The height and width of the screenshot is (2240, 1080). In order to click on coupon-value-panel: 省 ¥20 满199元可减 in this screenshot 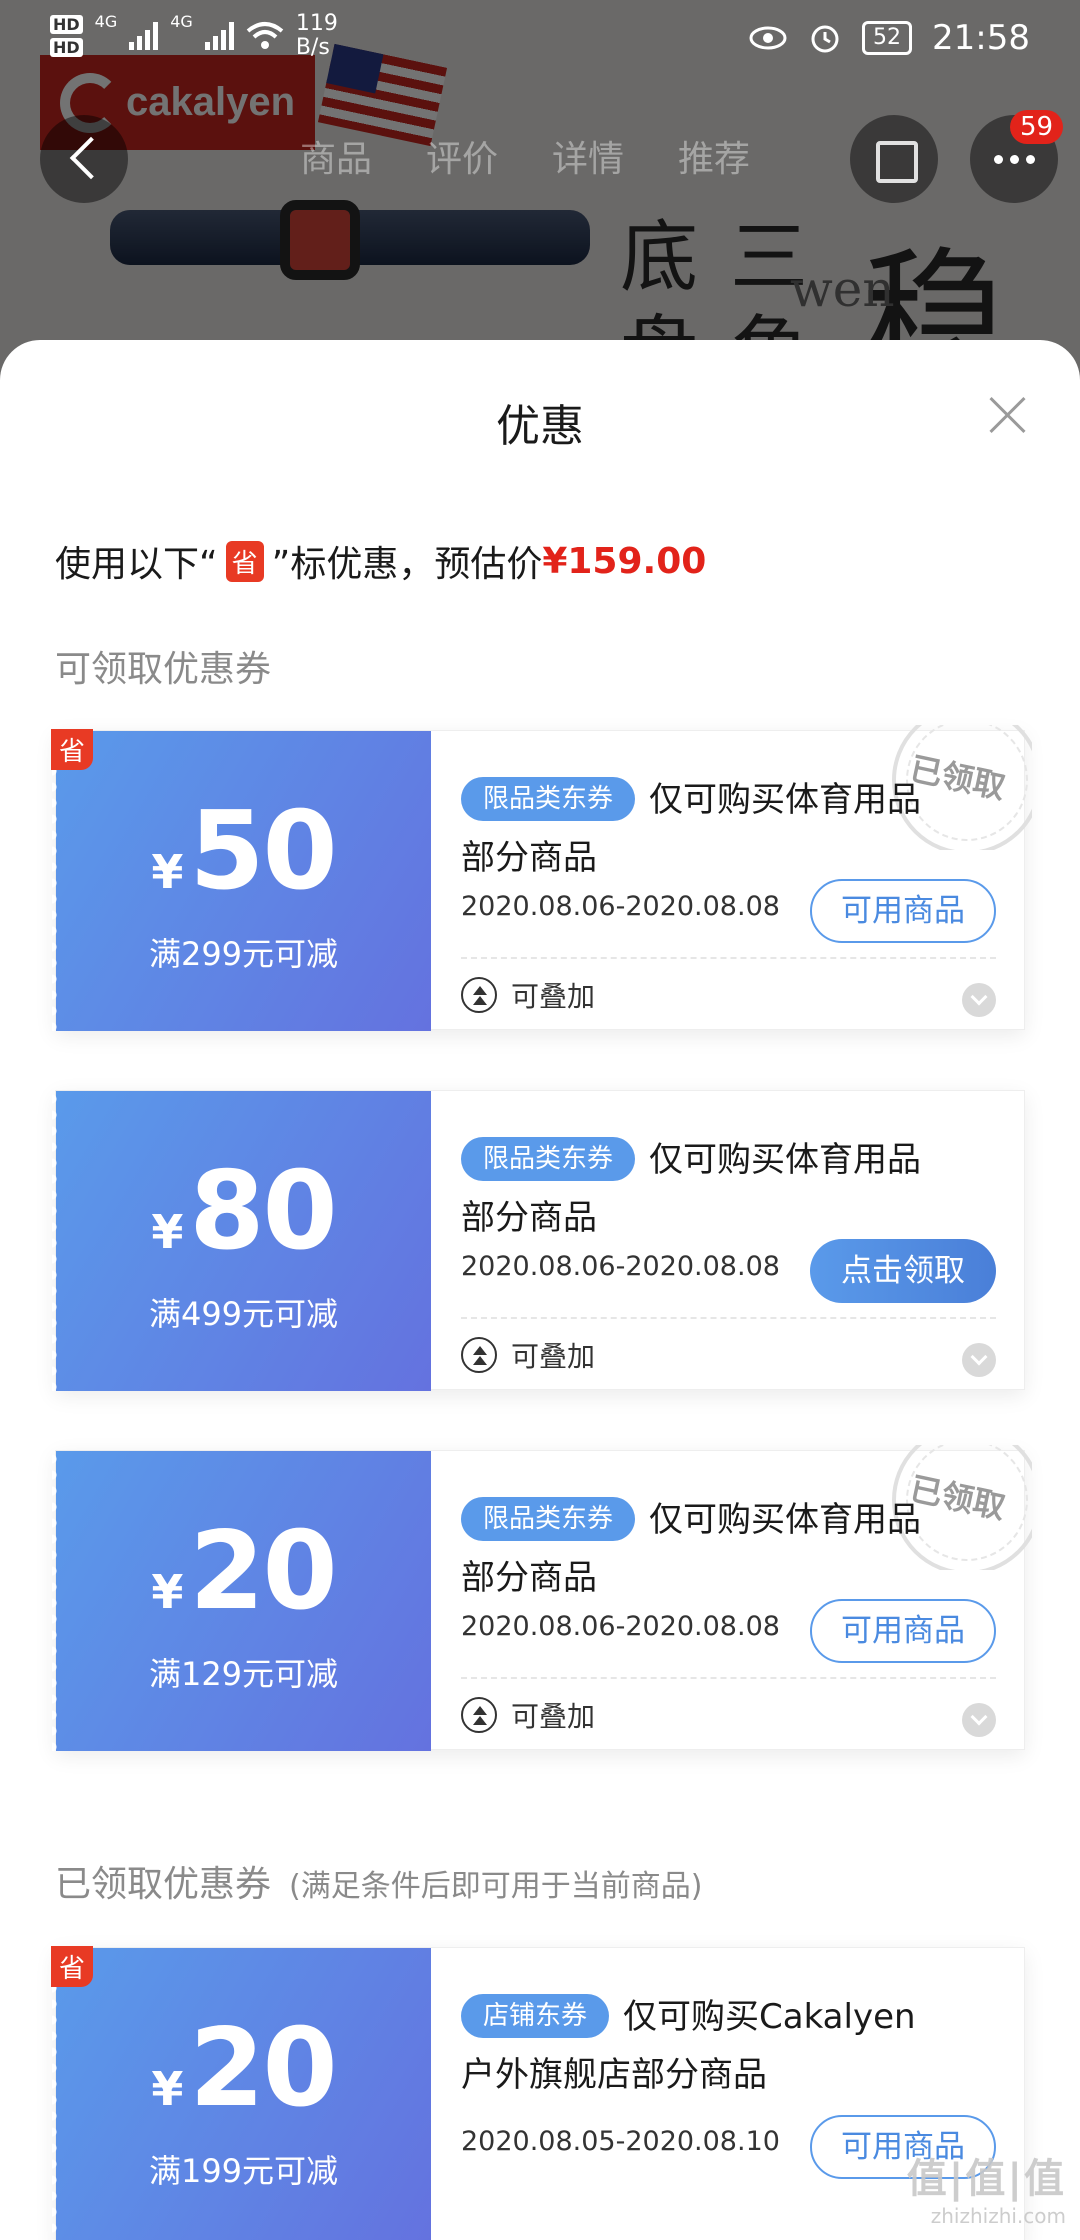, I will do `click(241, 2093)`.